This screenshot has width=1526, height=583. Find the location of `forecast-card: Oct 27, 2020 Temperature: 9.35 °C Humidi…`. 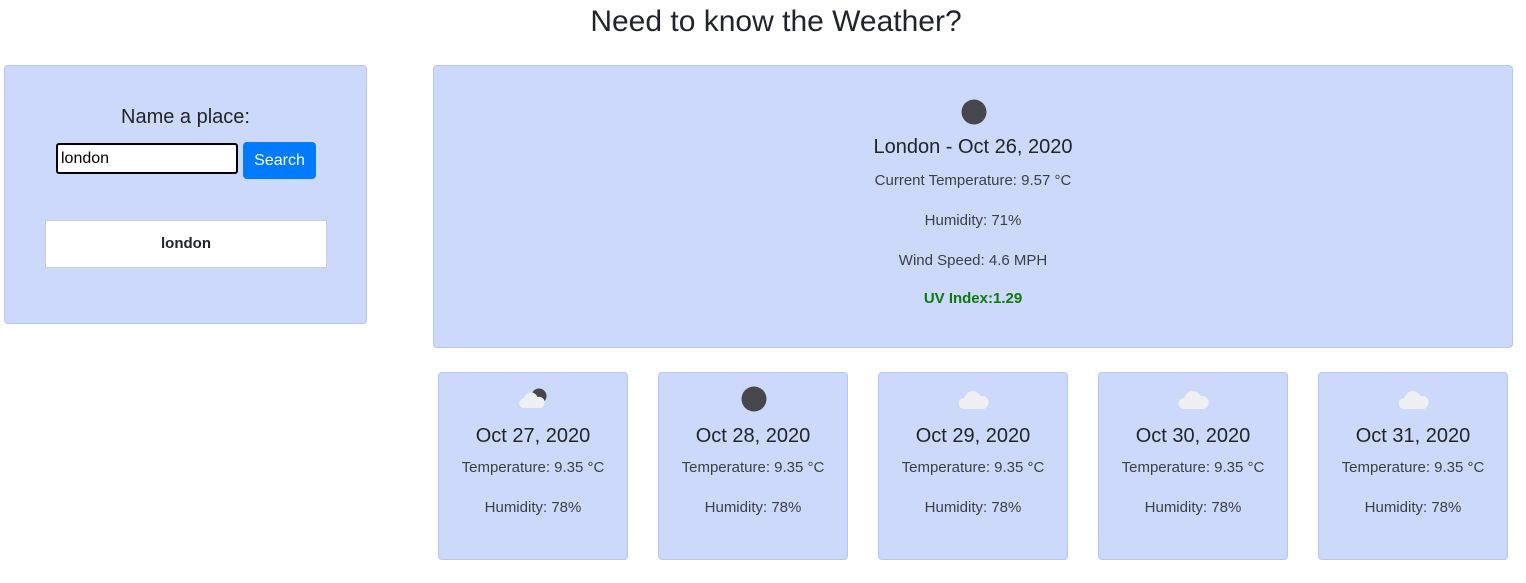

forecast-card: Oct 27, 2020 Temperature: 9.35 °C Humidi… is located at coordinates (533, 466).